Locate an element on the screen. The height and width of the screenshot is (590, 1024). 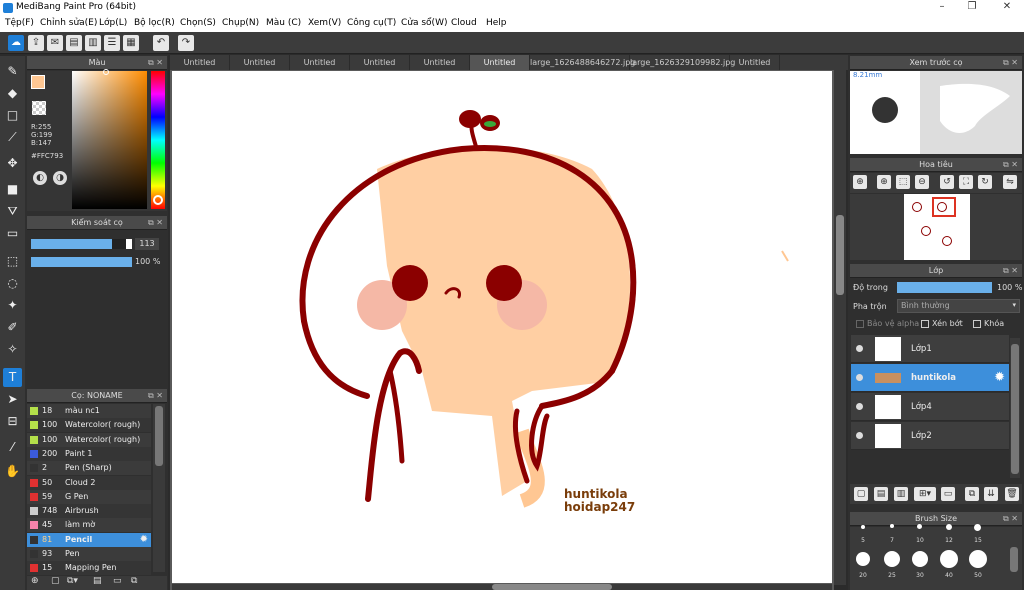
brush-list-item: 81 Pencil ✹ is located at coordinates (89, 539).